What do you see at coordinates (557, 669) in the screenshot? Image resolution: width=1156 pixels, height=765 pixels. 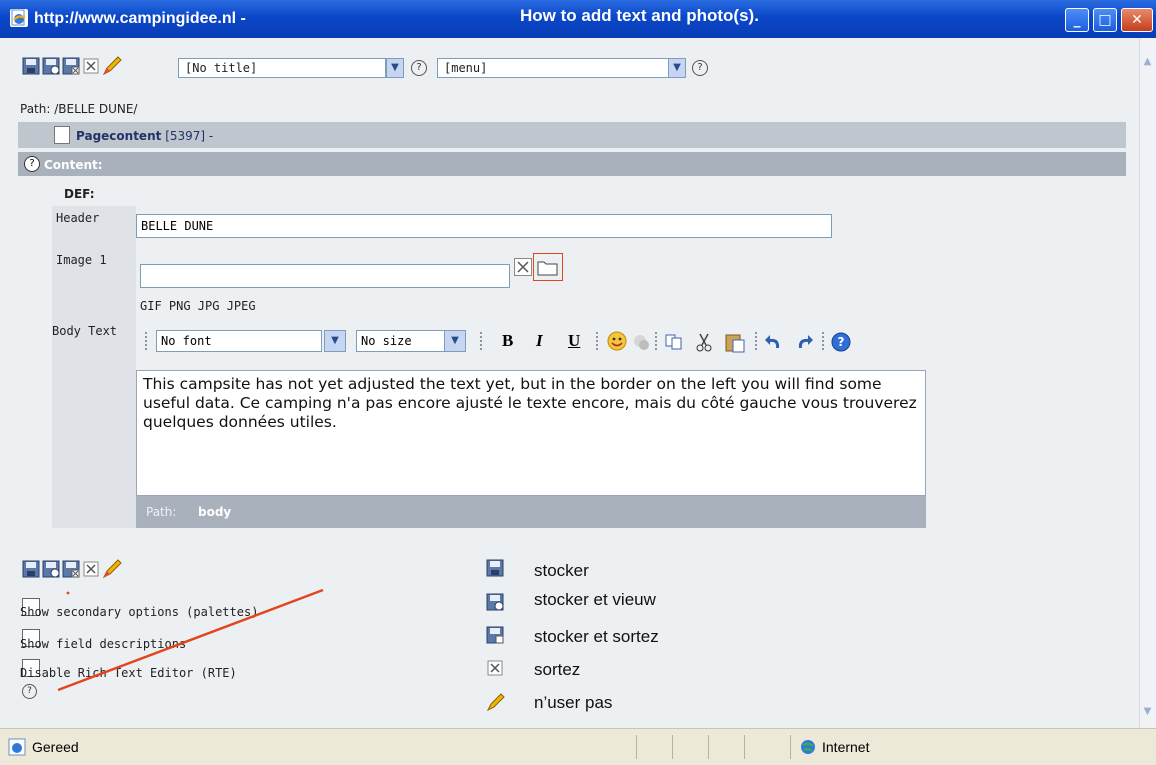 I see `legend-close-label: sortez` at bounding box center [557, 669].